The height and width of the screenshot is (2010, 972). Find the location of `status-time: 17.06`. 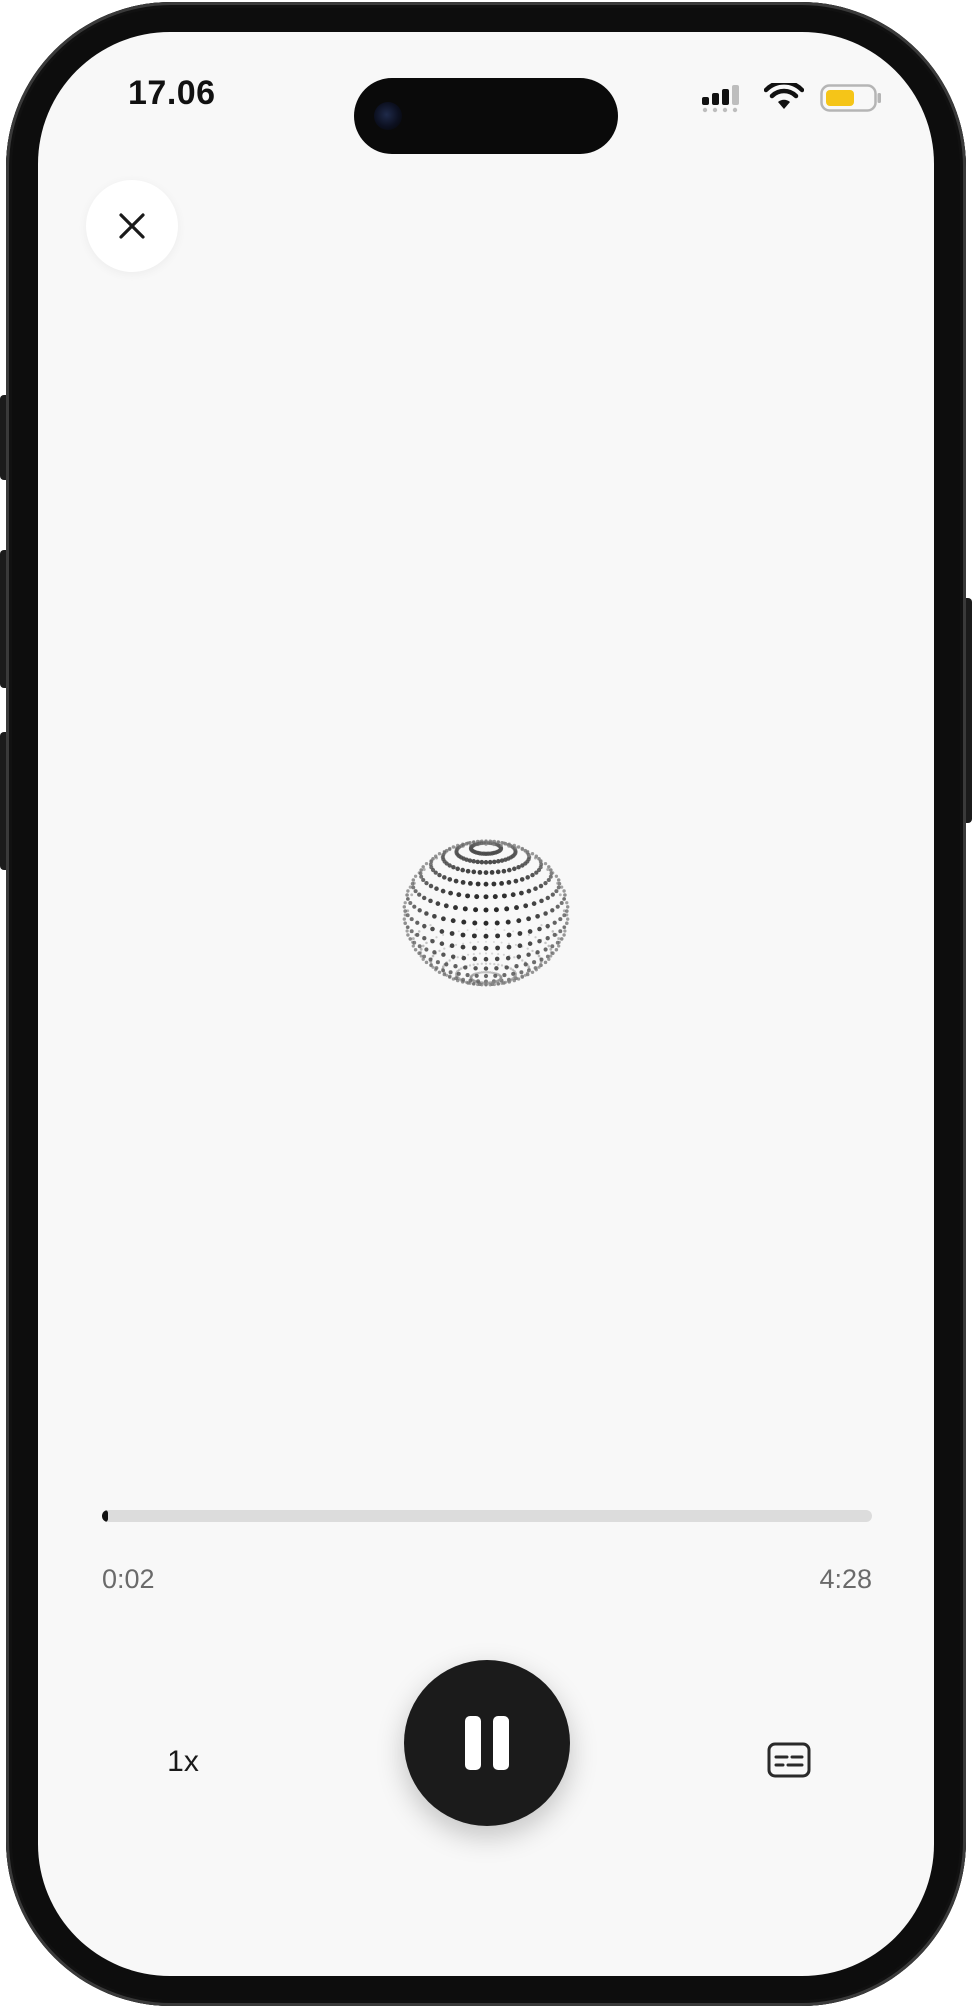

status-time: 17.06 is located at coordinates (172, 93).